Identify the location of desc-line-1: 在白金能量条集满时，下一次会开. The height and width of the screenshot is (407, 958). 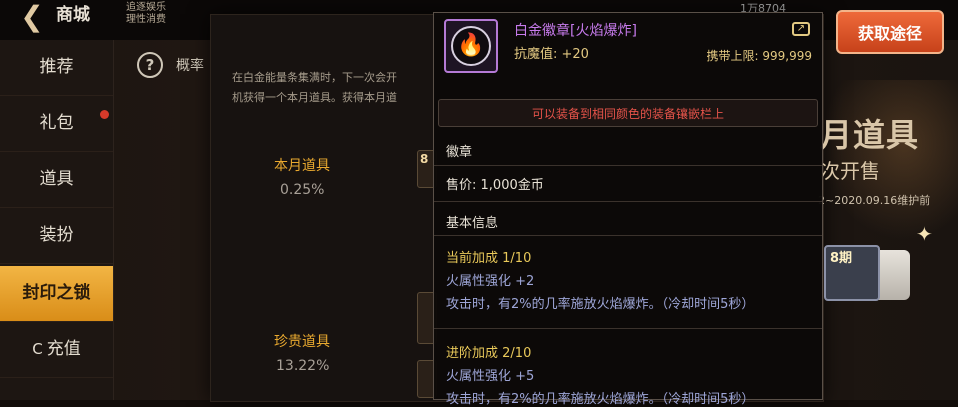
(314, 77).